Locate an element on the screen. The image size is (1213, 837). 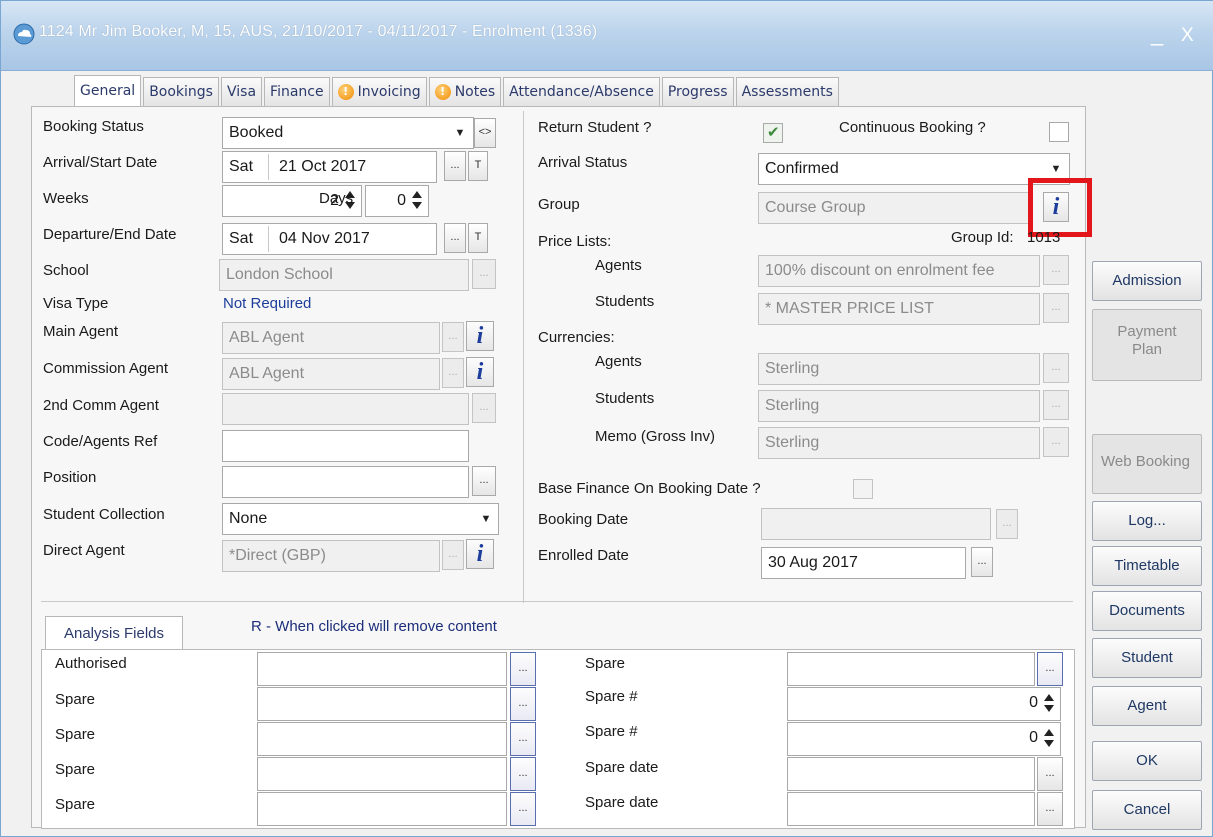
student-collection-select: None ▼ is located at coordinates (360, 519).